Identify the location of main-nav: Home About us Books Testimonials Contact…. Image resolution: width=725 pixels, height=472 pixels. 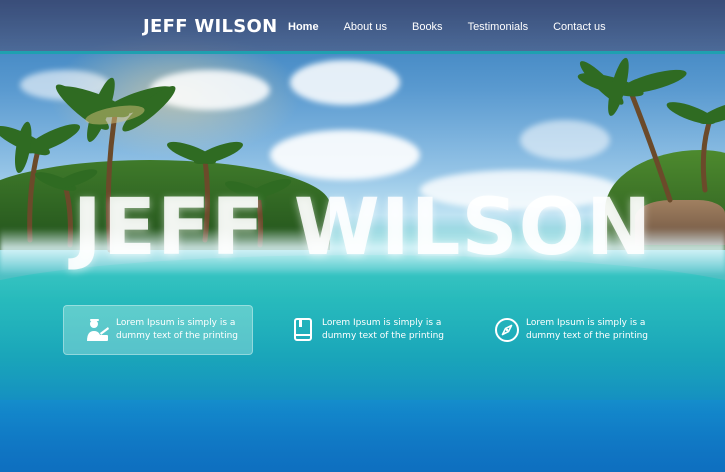
(459, 27).